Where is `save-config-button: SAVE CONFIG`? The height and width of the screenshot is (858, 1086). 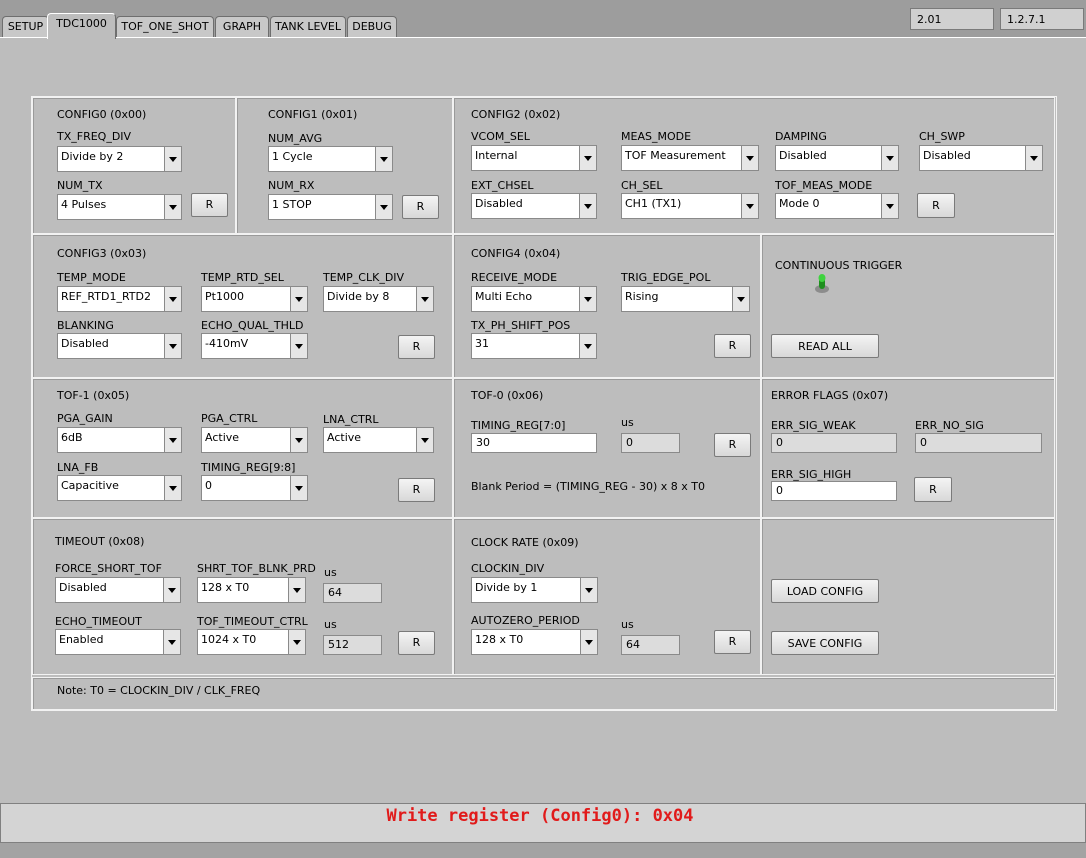 save-config-button: SAVE CONFIG is located at coordinates (825, 643).